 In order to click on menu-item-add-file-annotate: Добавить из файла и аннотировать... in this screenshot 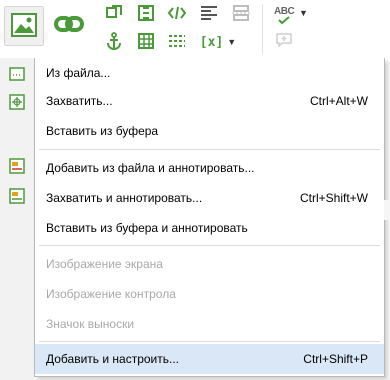, I will do `click(209, 168)`.